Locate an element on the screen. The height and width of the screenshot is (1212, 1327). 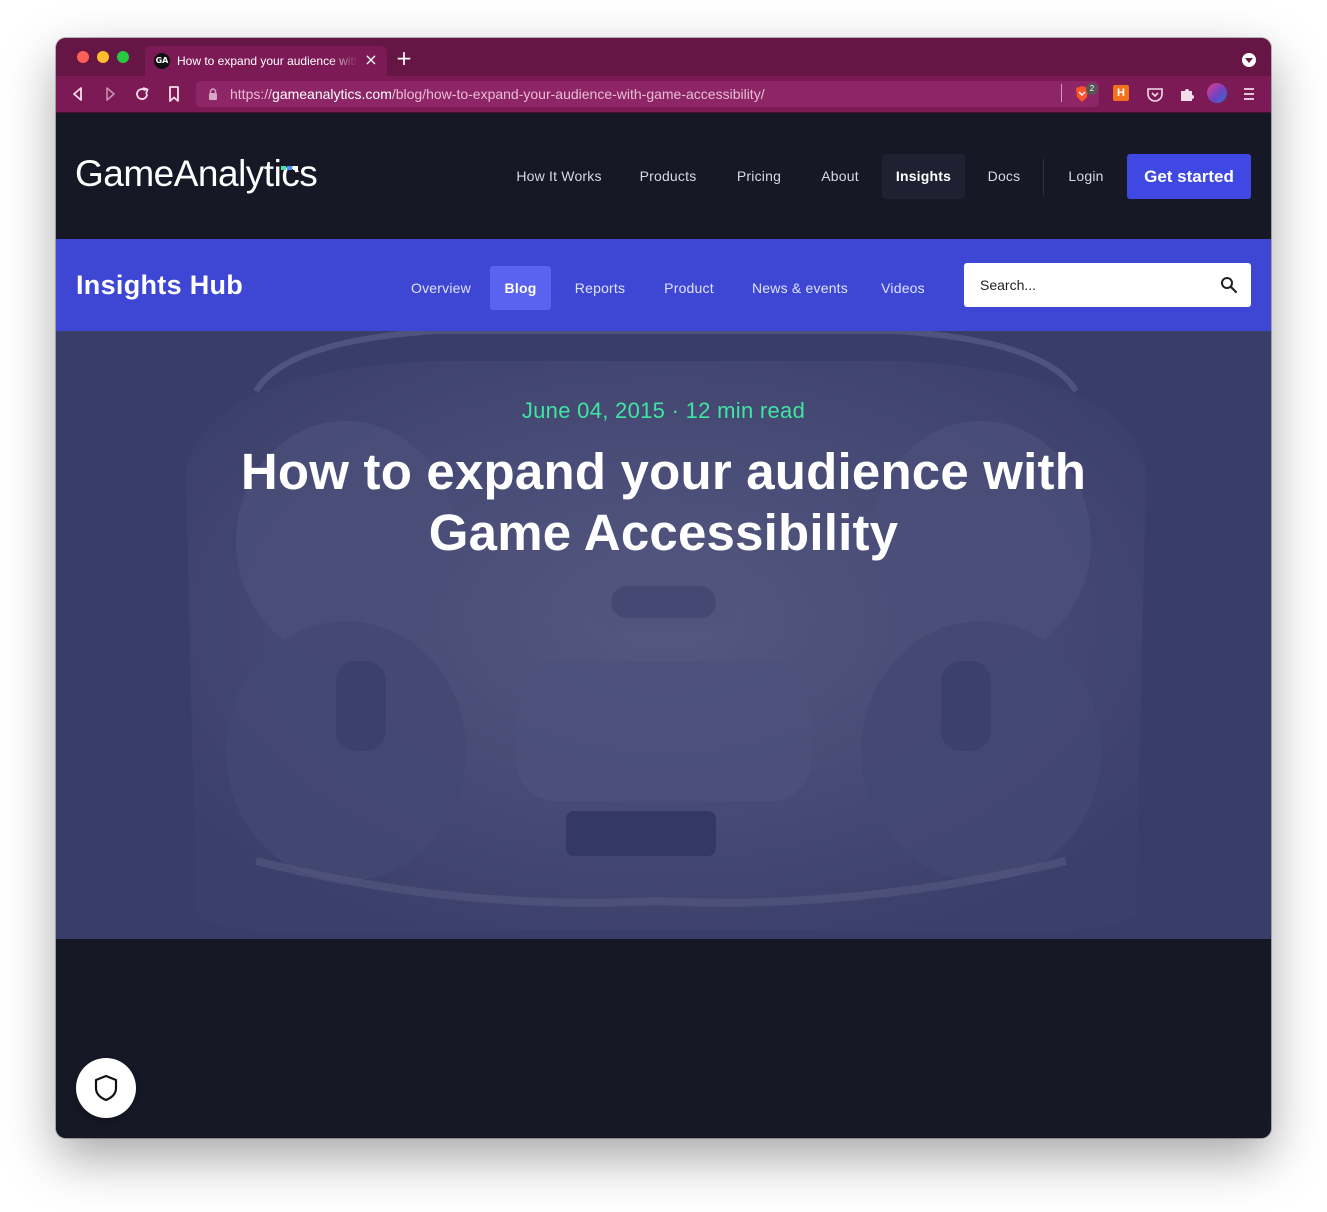
search-input is located at coordinates (1089, 285).